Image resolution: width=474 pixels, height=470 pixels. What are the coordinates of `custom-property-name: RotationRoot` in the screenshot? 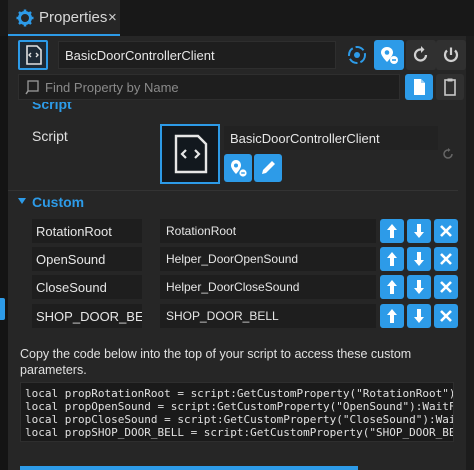 It's located at (87, 231).